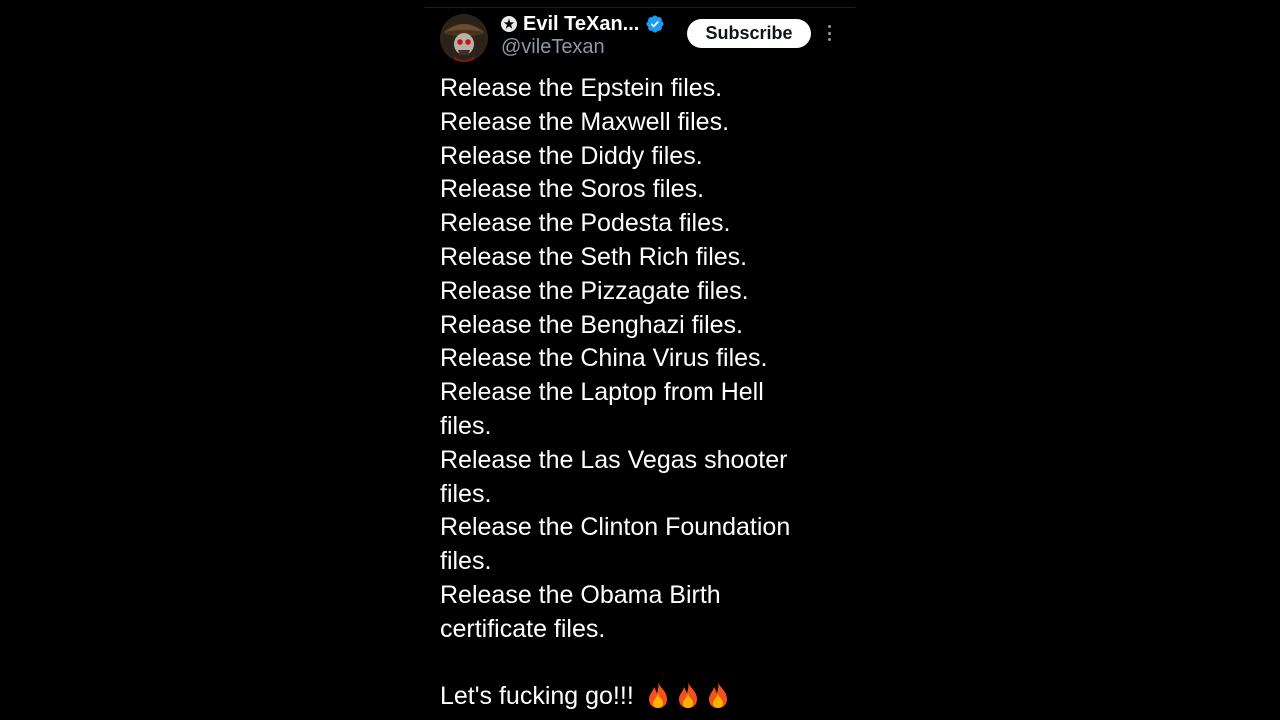 Image resolution: width=1280 pixels, height=720 pixels. Describe the element at coordinates (585, 121) in the screenshot. I see `tweet-line: Release the Maxwell files.` at that location.